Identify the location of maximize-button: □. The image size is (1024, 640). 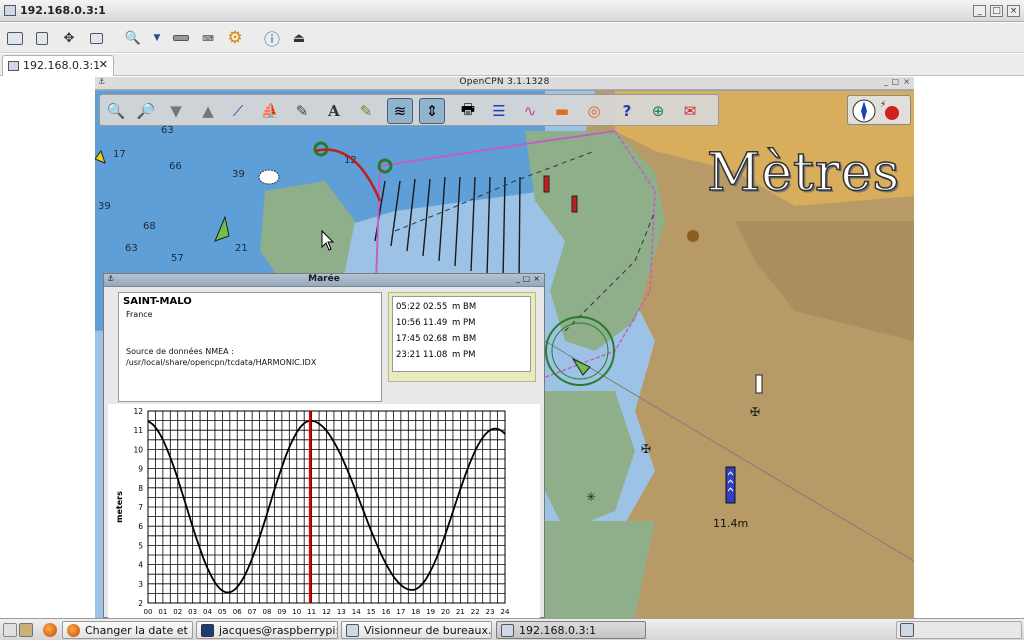
(996, 11).